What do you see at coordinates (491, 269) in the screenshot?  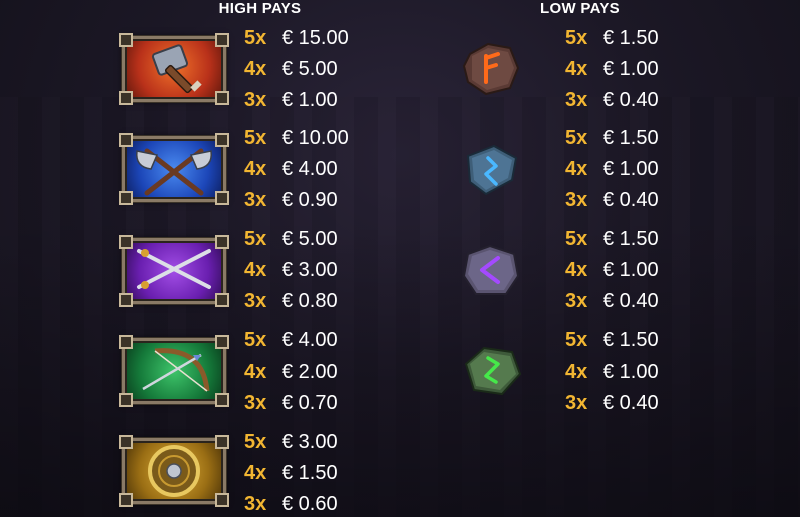 I see `purple-rune-stone-icon` at bounding box center [491, 269].